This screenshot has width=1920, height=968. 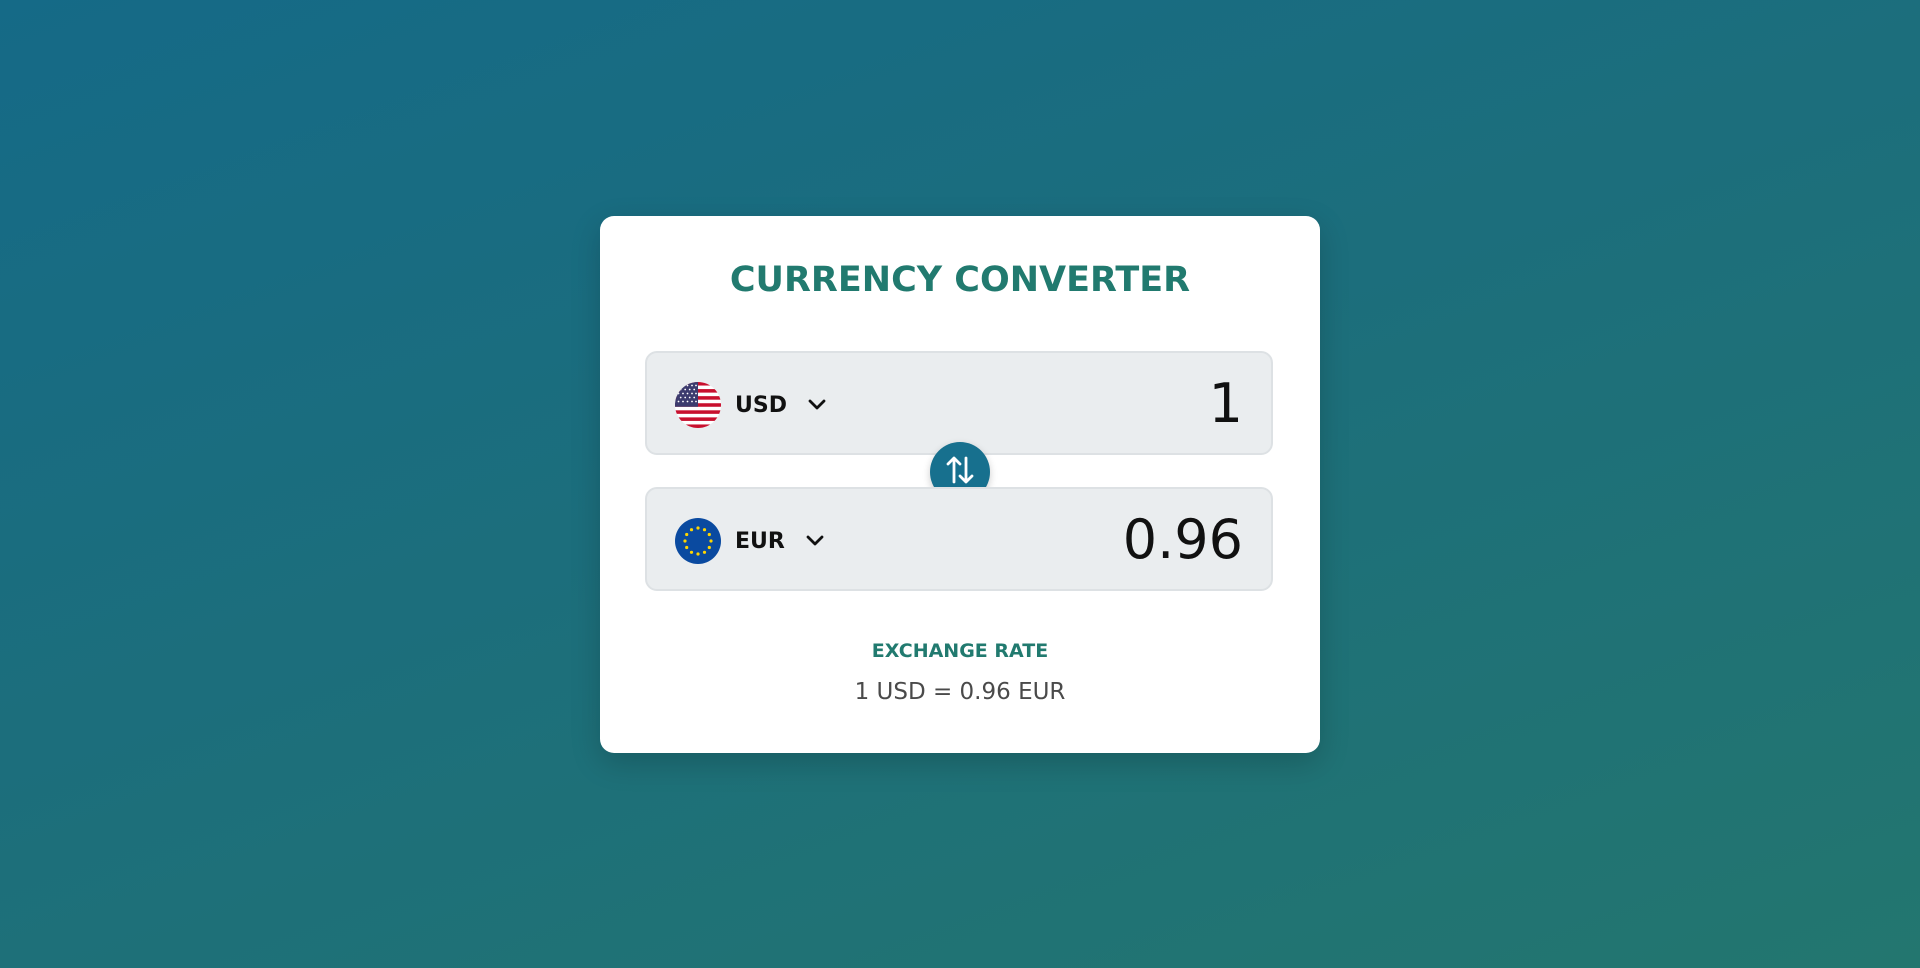 I want to click on page-title: CURRENCY CONVERTER, so click(x=960, y=280).